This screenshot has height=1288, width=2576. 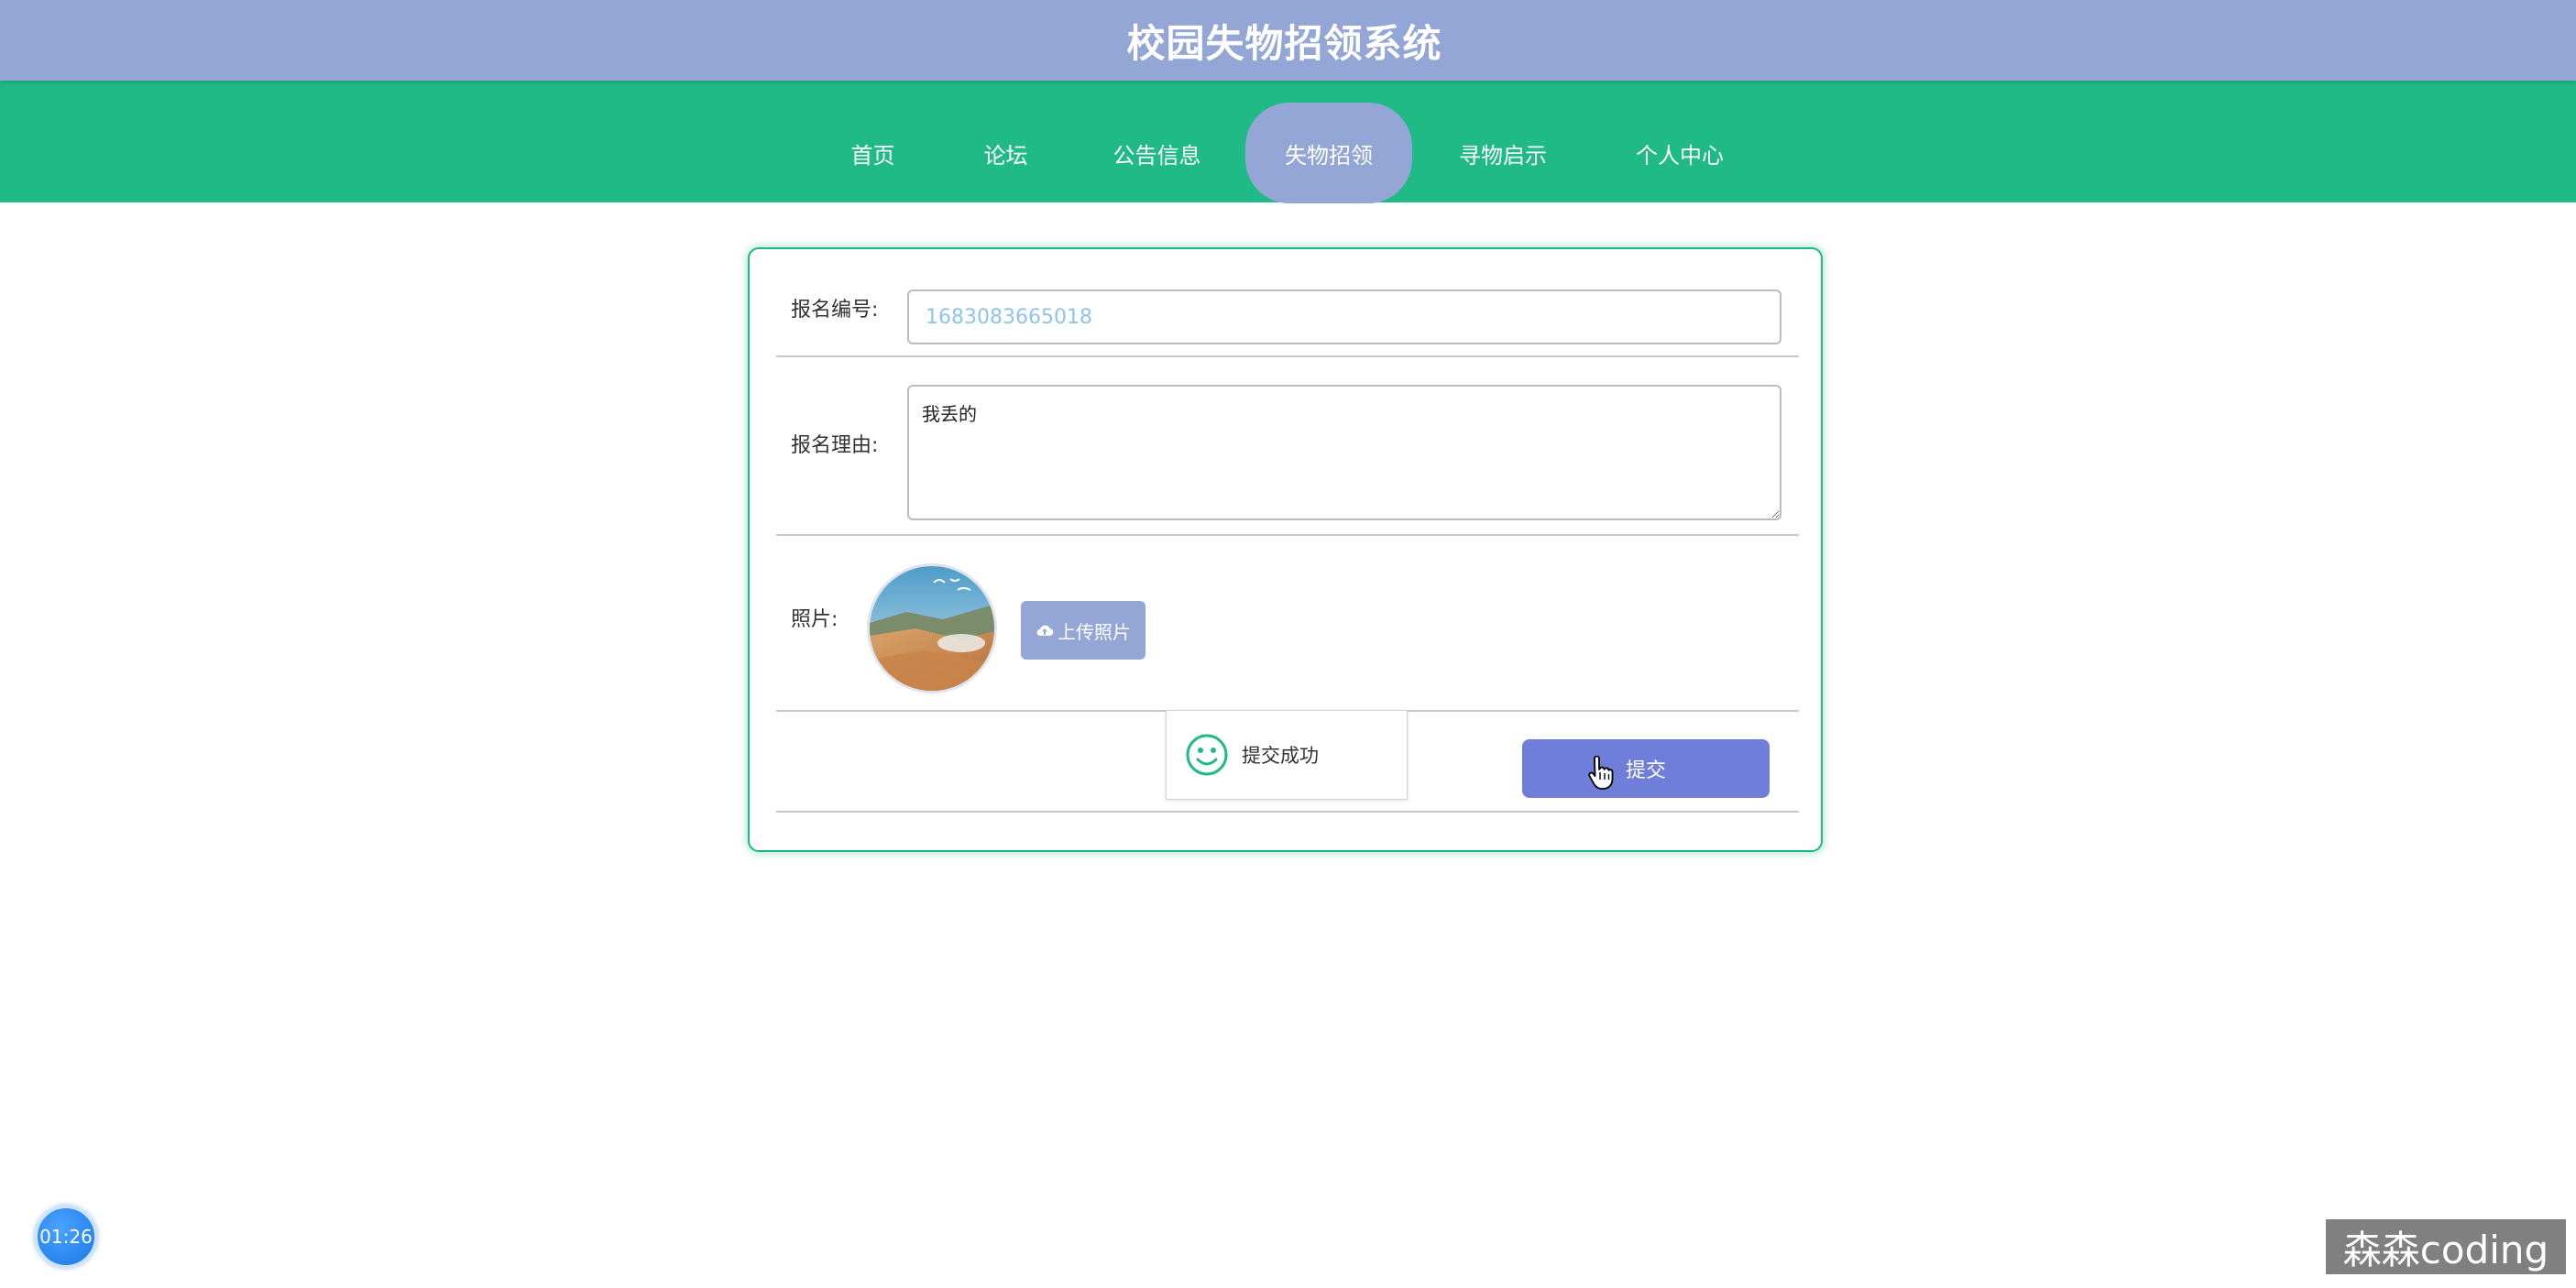 I want to click on cloud-upload-icon, so click(x=1045, y=631).